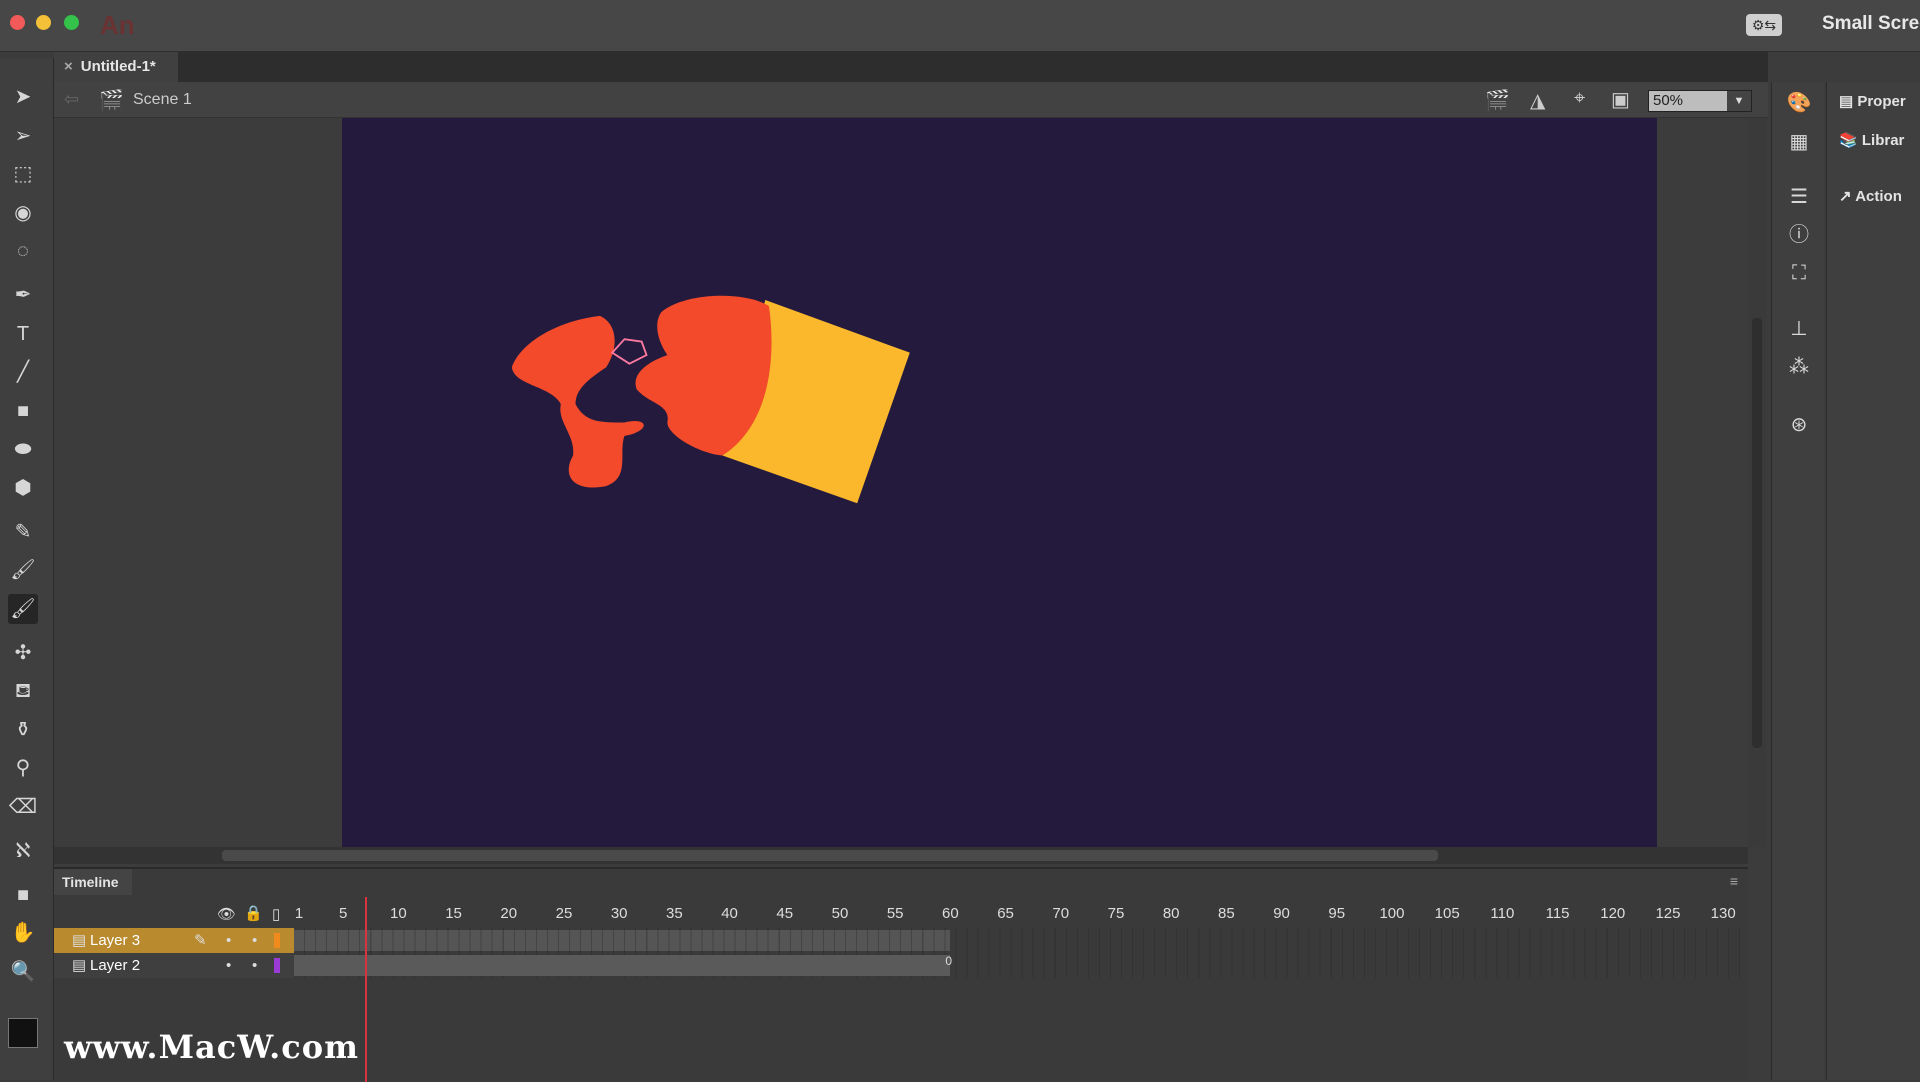 The image size is (1920, 1082). Describe the element at coordinates (950, 913) in the screenshot. I see `frame-number: 60` at that location.